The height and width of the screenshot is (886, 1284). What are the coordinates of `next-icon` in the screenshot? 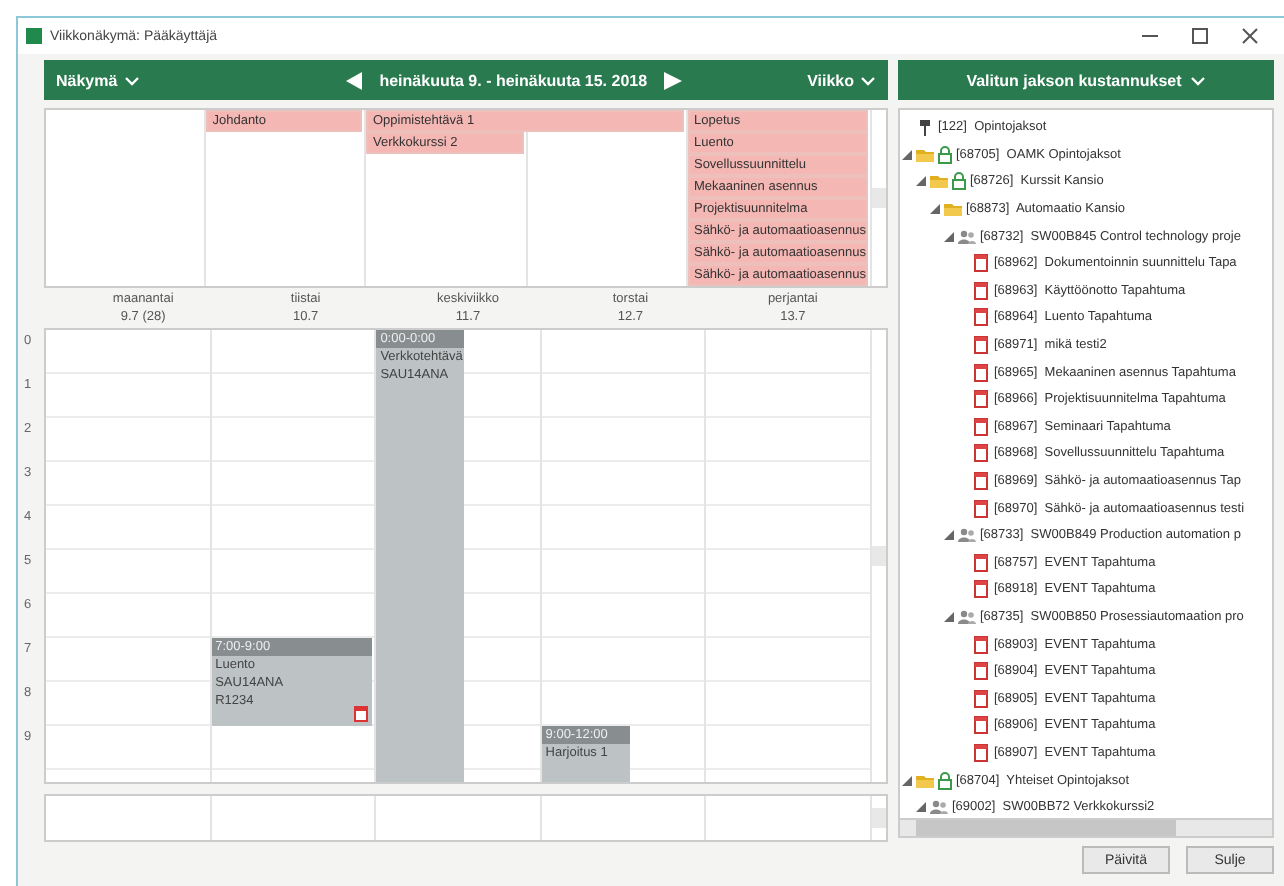 It's located at (672, 80).